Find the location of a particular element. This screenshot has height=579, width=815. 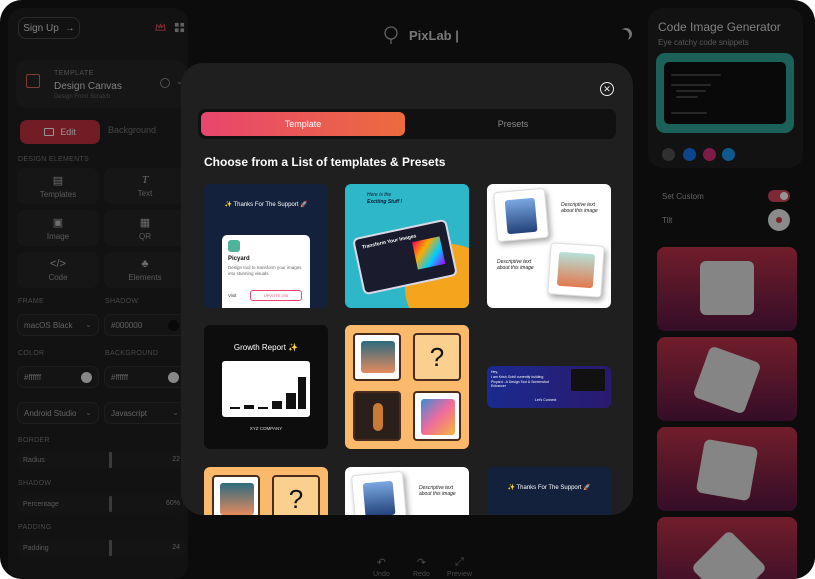

brand-name: Picyard is located at coordinates (239, 259).